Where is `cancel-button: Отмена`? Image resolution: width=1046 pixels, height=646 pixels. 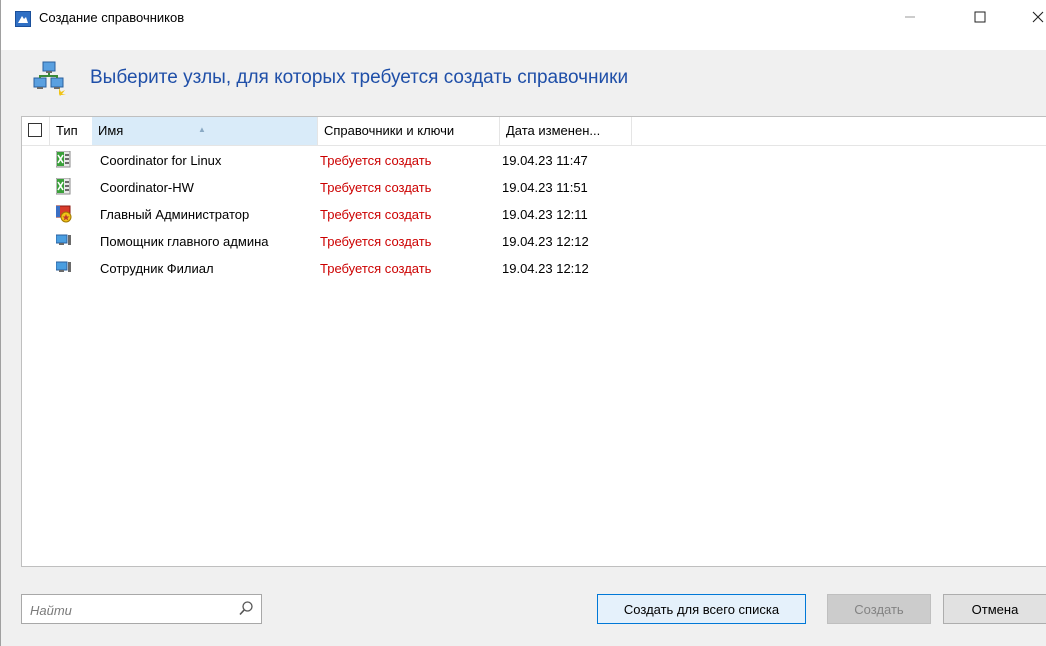 cancel-button: Отмена is located at coordinates (994, 609).